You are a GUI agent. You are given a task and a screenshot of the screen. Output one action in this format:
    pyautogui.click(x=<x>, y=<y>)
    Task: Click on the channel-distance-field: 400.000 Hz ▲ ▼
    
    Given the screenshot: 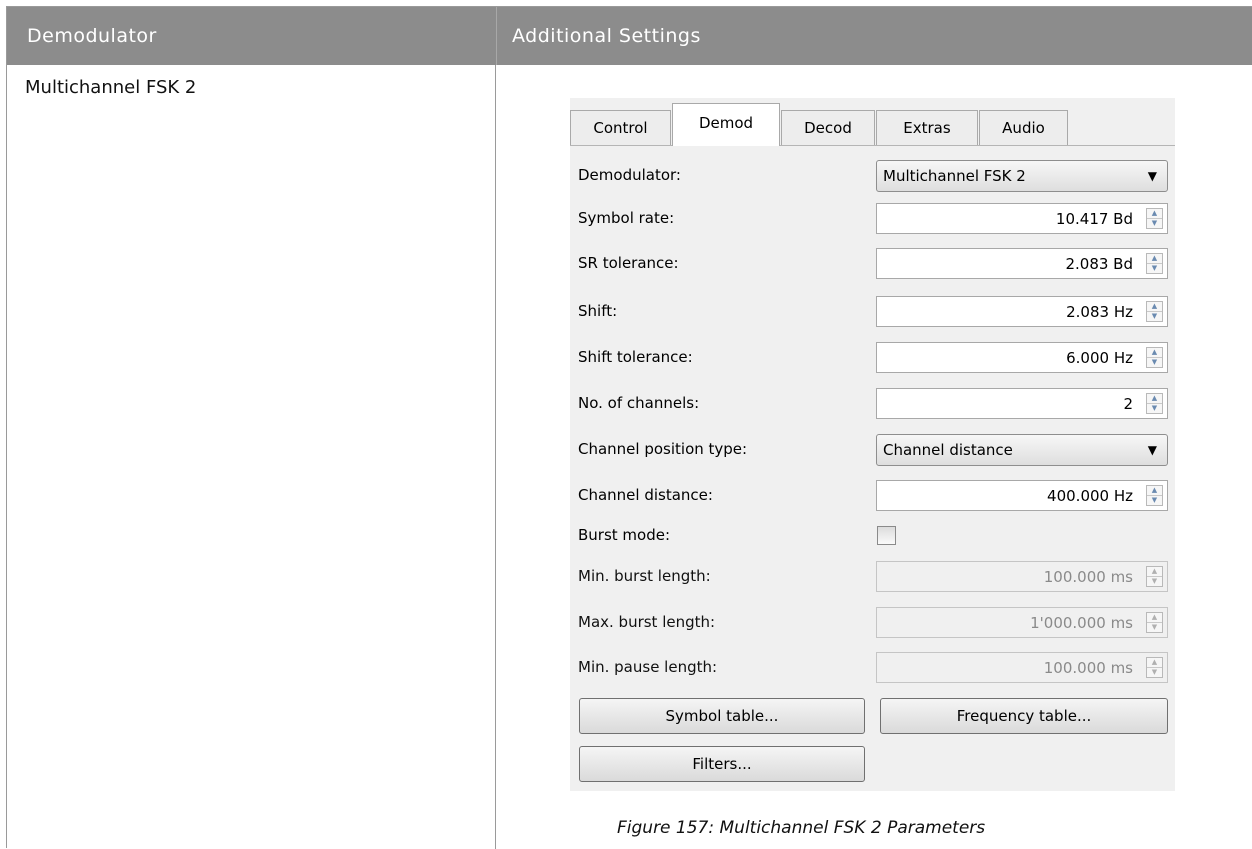 What is the action you would take?
    pyautogui.click(x=1022, y=495)
    